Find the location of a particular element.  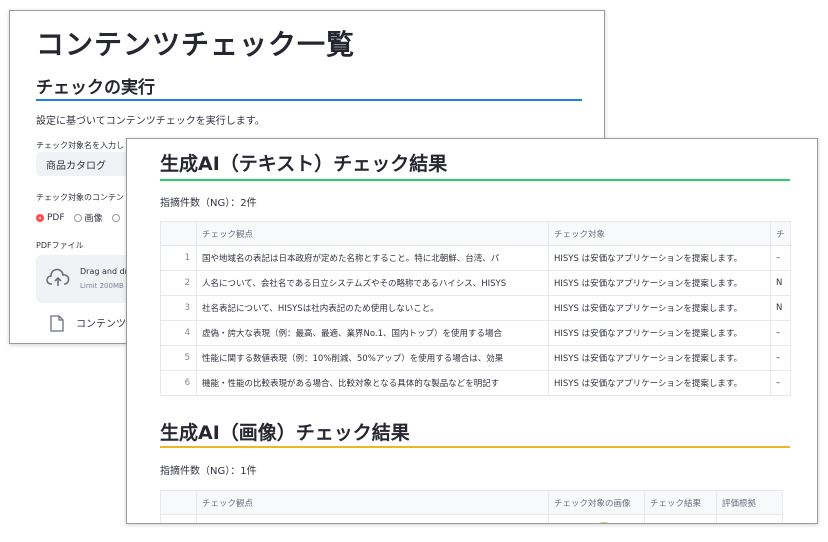

content-type-label: チェック対象のコンテン is located at coordinates (80, 197).